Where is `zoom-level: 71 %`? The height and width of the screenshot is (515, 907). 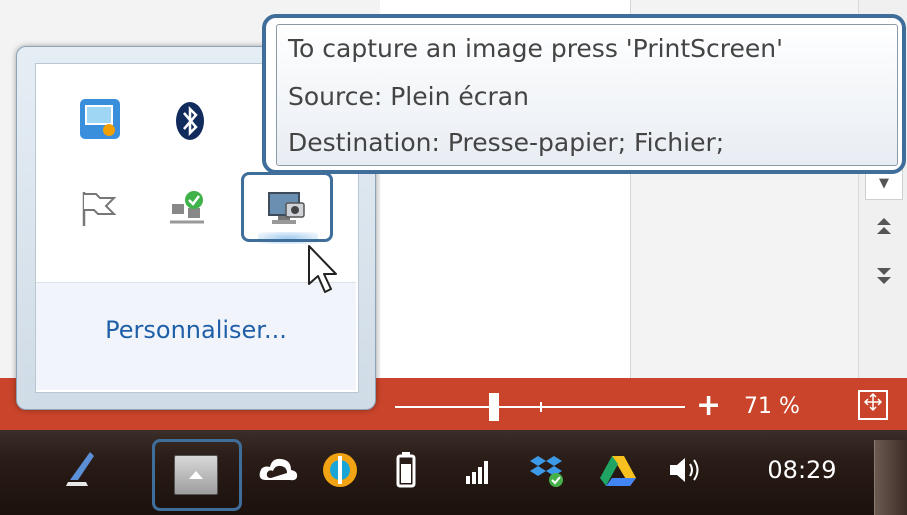 zoom-level: 71 % is located at coordinates (784, 407).